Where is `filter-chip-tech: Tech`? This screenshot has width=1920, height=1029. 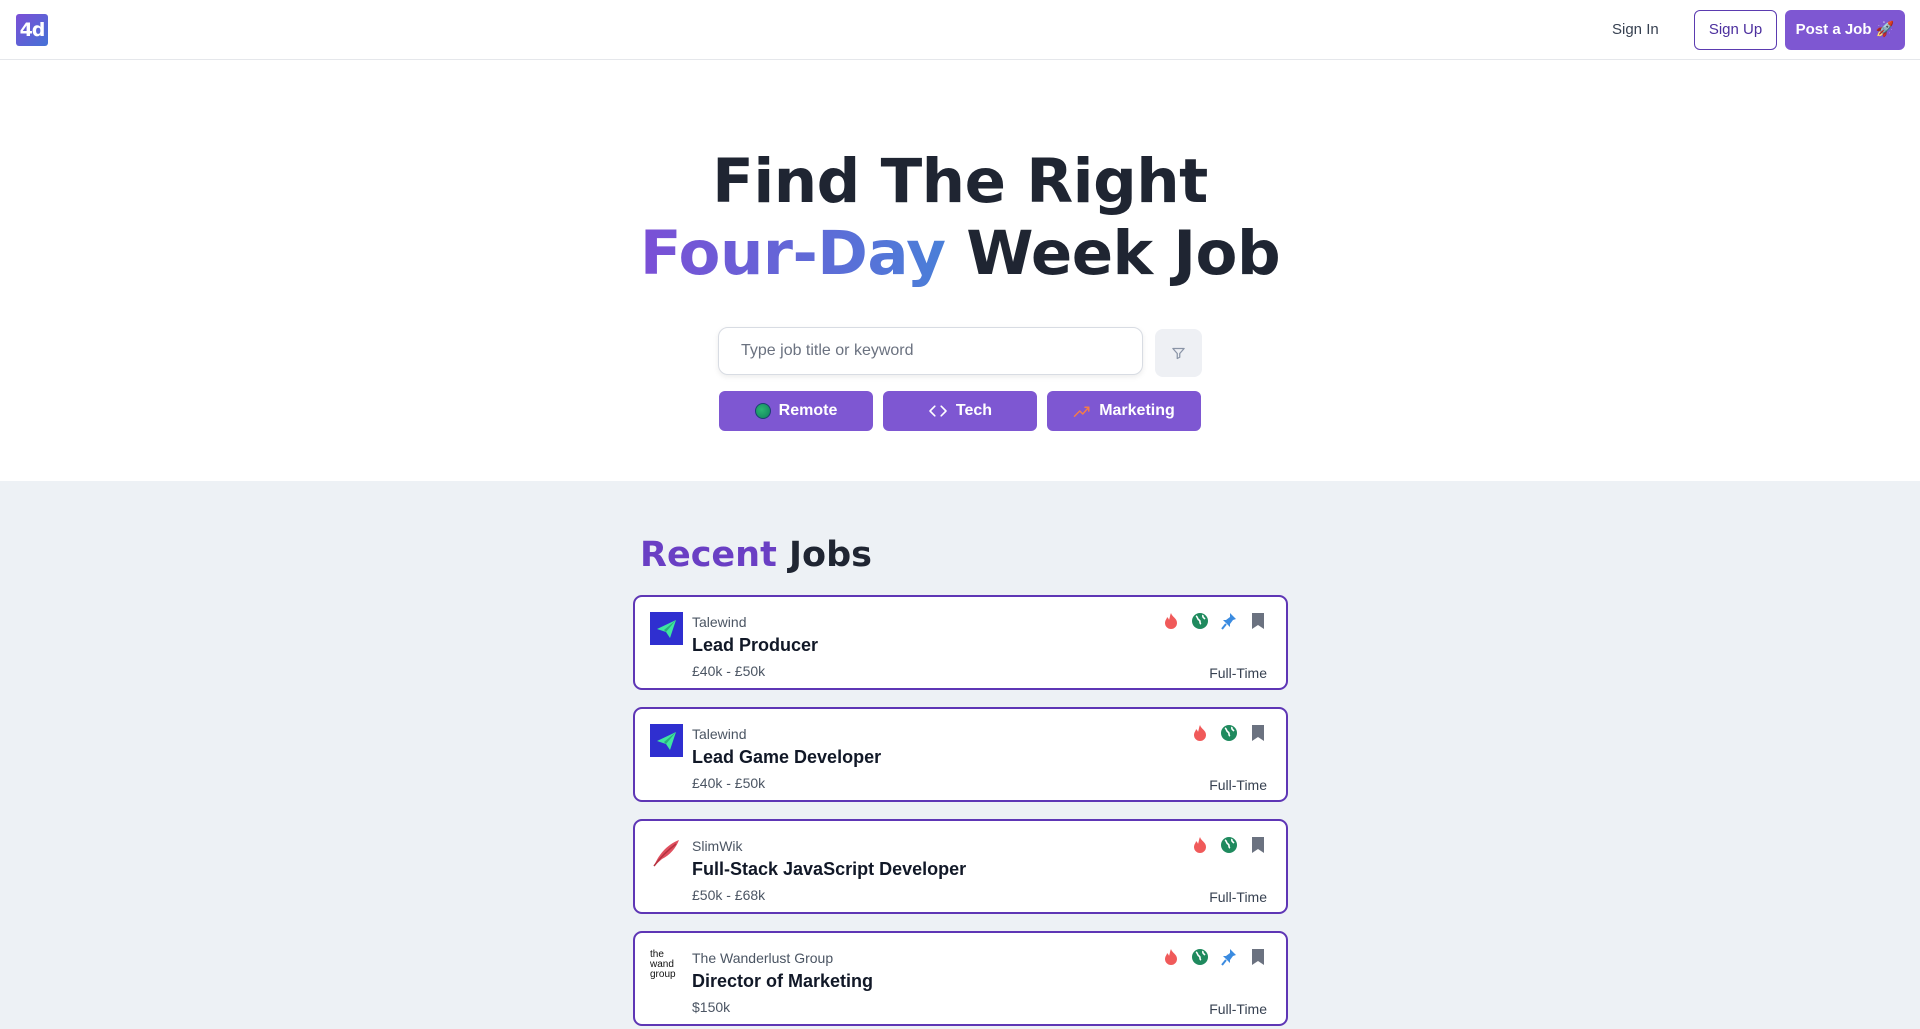 filter-chip-tech: Tech is located at coordinates (960, 411).